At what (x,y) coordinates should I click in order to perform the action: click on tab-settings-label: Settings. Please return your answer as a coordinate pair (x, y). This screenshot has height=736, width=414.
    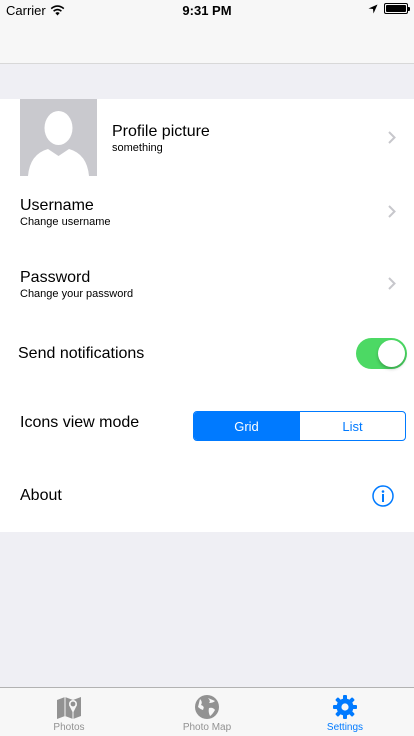
    Looking at the image, I should click on (345, 727).